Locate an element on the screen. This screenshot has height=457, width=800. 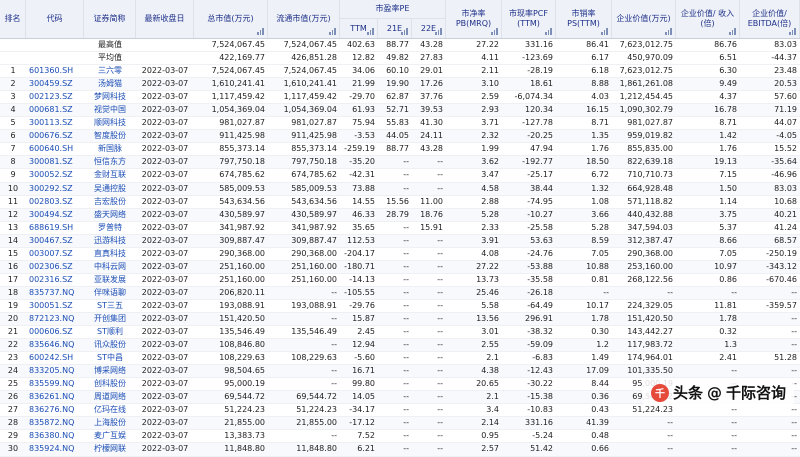
cell-code: 300292.SZ is located at coordinates (55, 189).